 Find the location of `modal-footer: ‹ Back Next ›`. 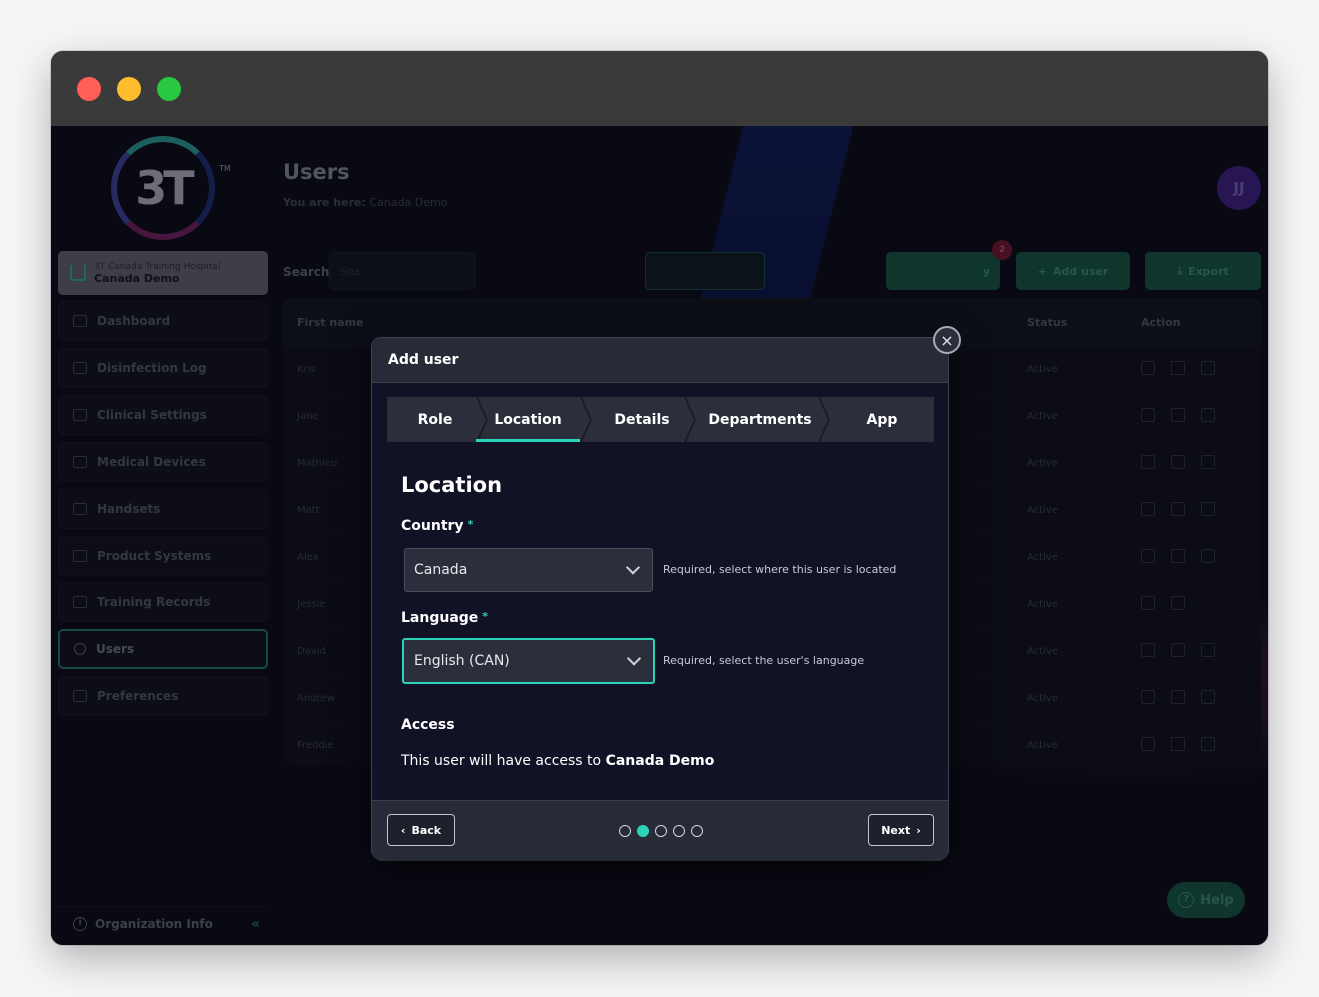

modal-footer: ‹ Back Next › is located at coordinates (660, 830).